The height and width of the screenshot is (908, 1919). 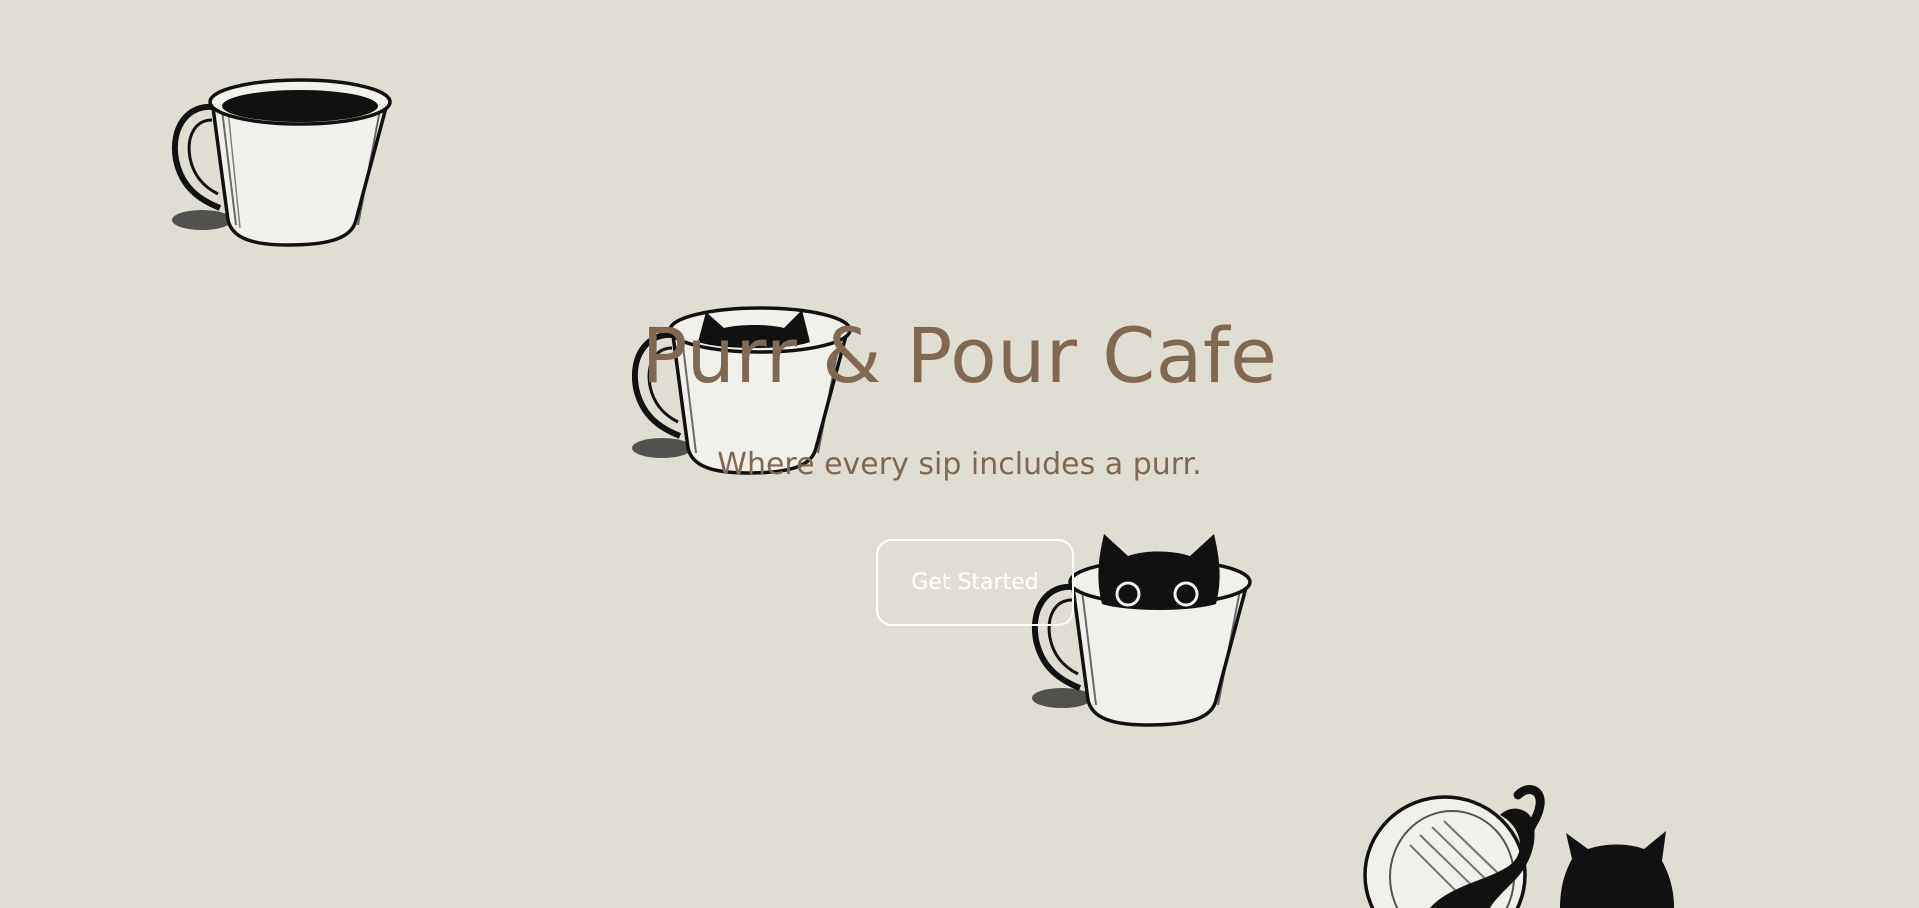 I want to click on coffee-cup-icon, so click(x=281, y=162).